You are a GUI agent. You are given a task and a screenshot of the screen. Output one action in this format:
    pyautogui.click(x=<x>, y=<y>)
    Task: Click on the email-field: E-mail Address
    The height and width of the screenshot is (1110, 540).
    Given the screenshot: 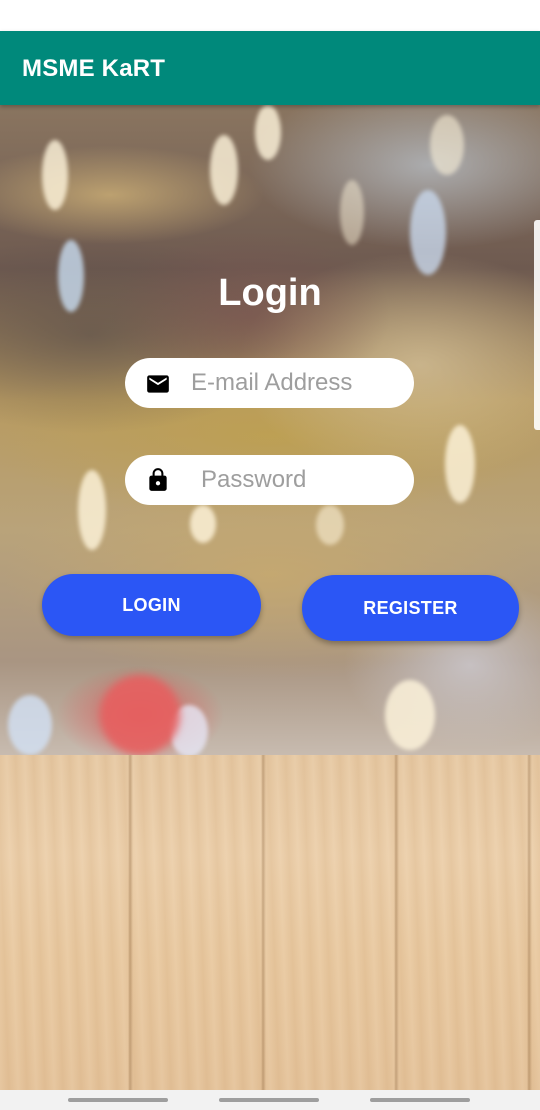 What is the action you would take?
    pyautogui.click(x=269, y=383)
    